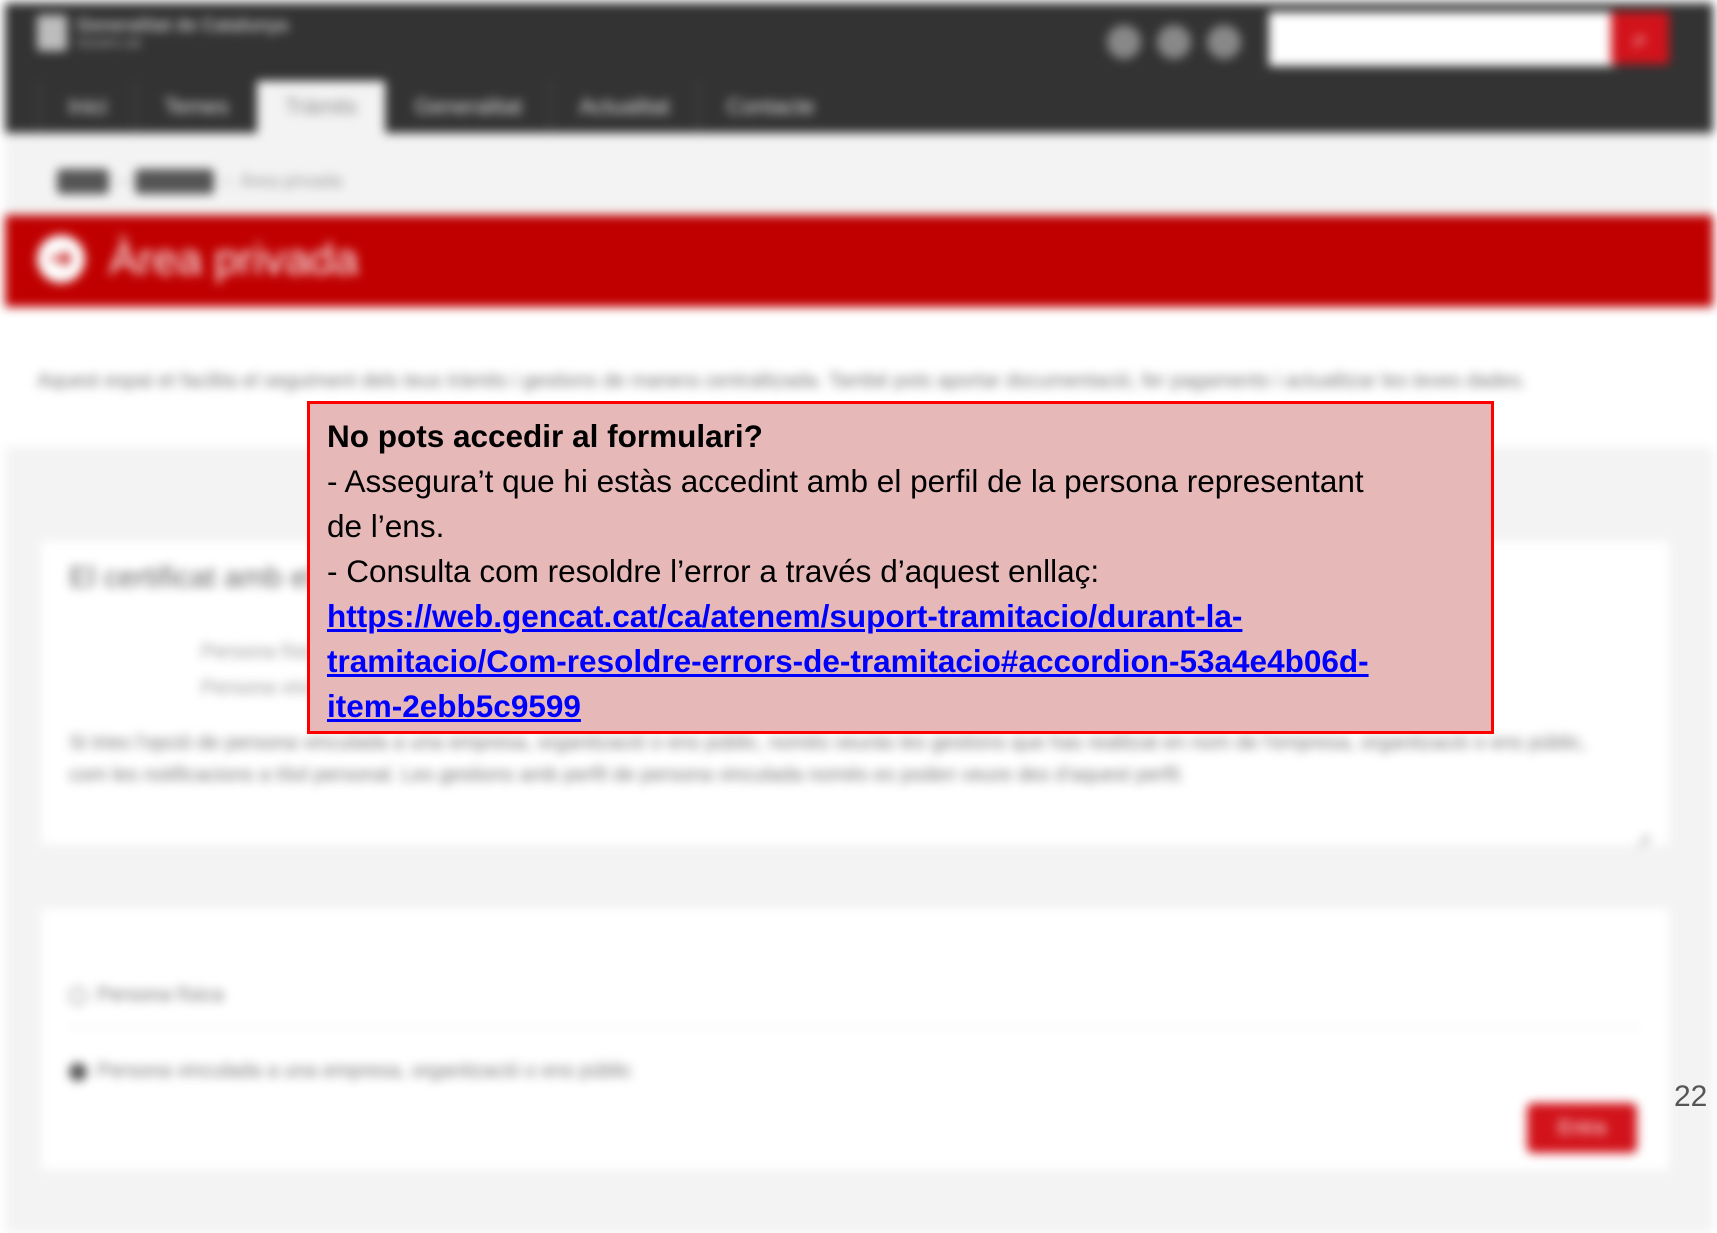 Image resolution: width=1717 pixels, height=1233 pixels. I want to click on search-icon: ⌕, so click(1640, 38).